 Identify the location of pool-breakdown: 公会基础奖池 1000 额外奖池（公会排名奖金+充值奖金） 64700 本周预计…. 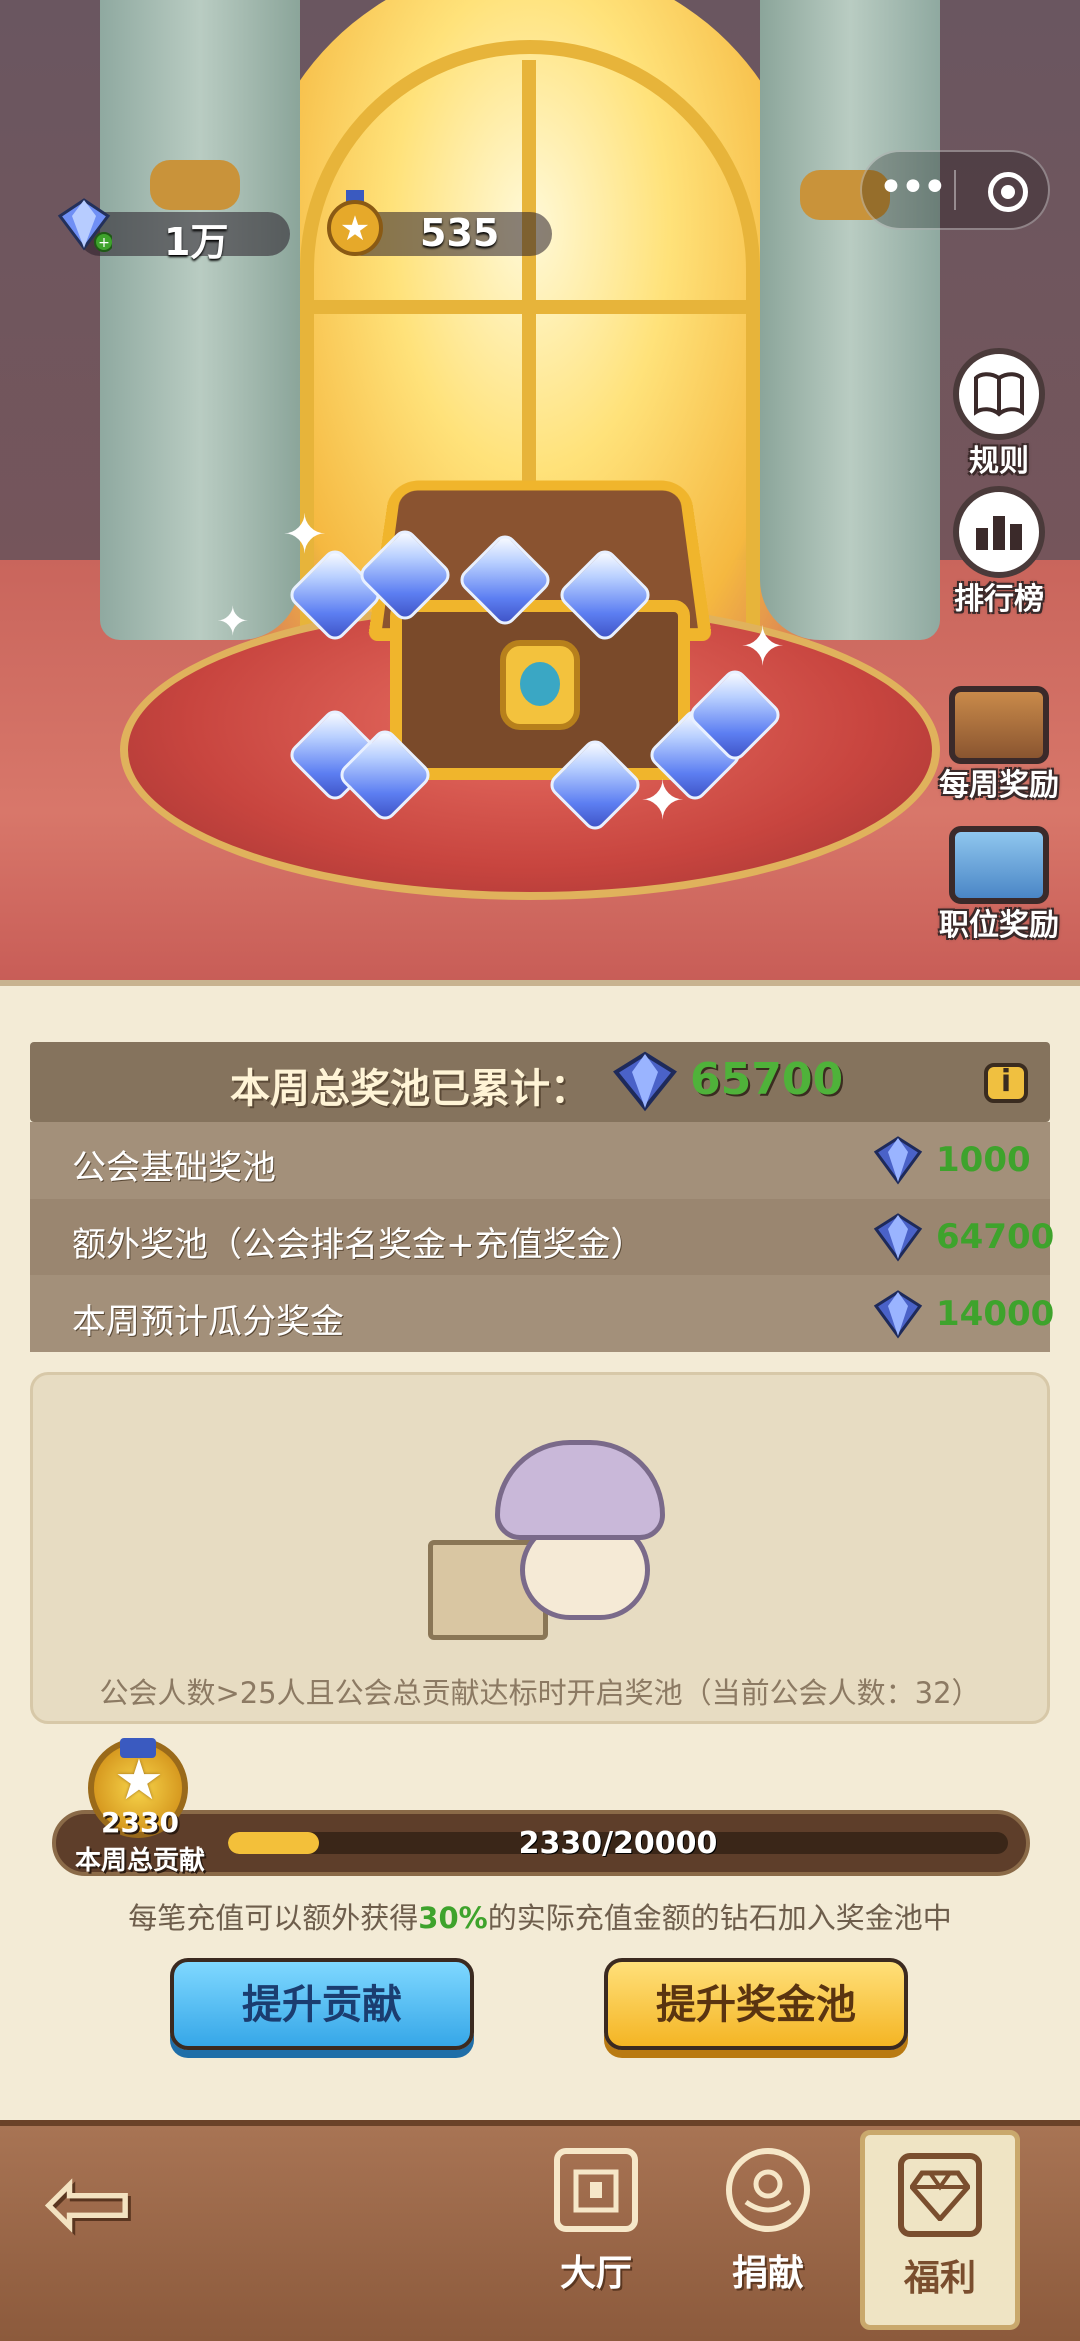
(542, 1237).